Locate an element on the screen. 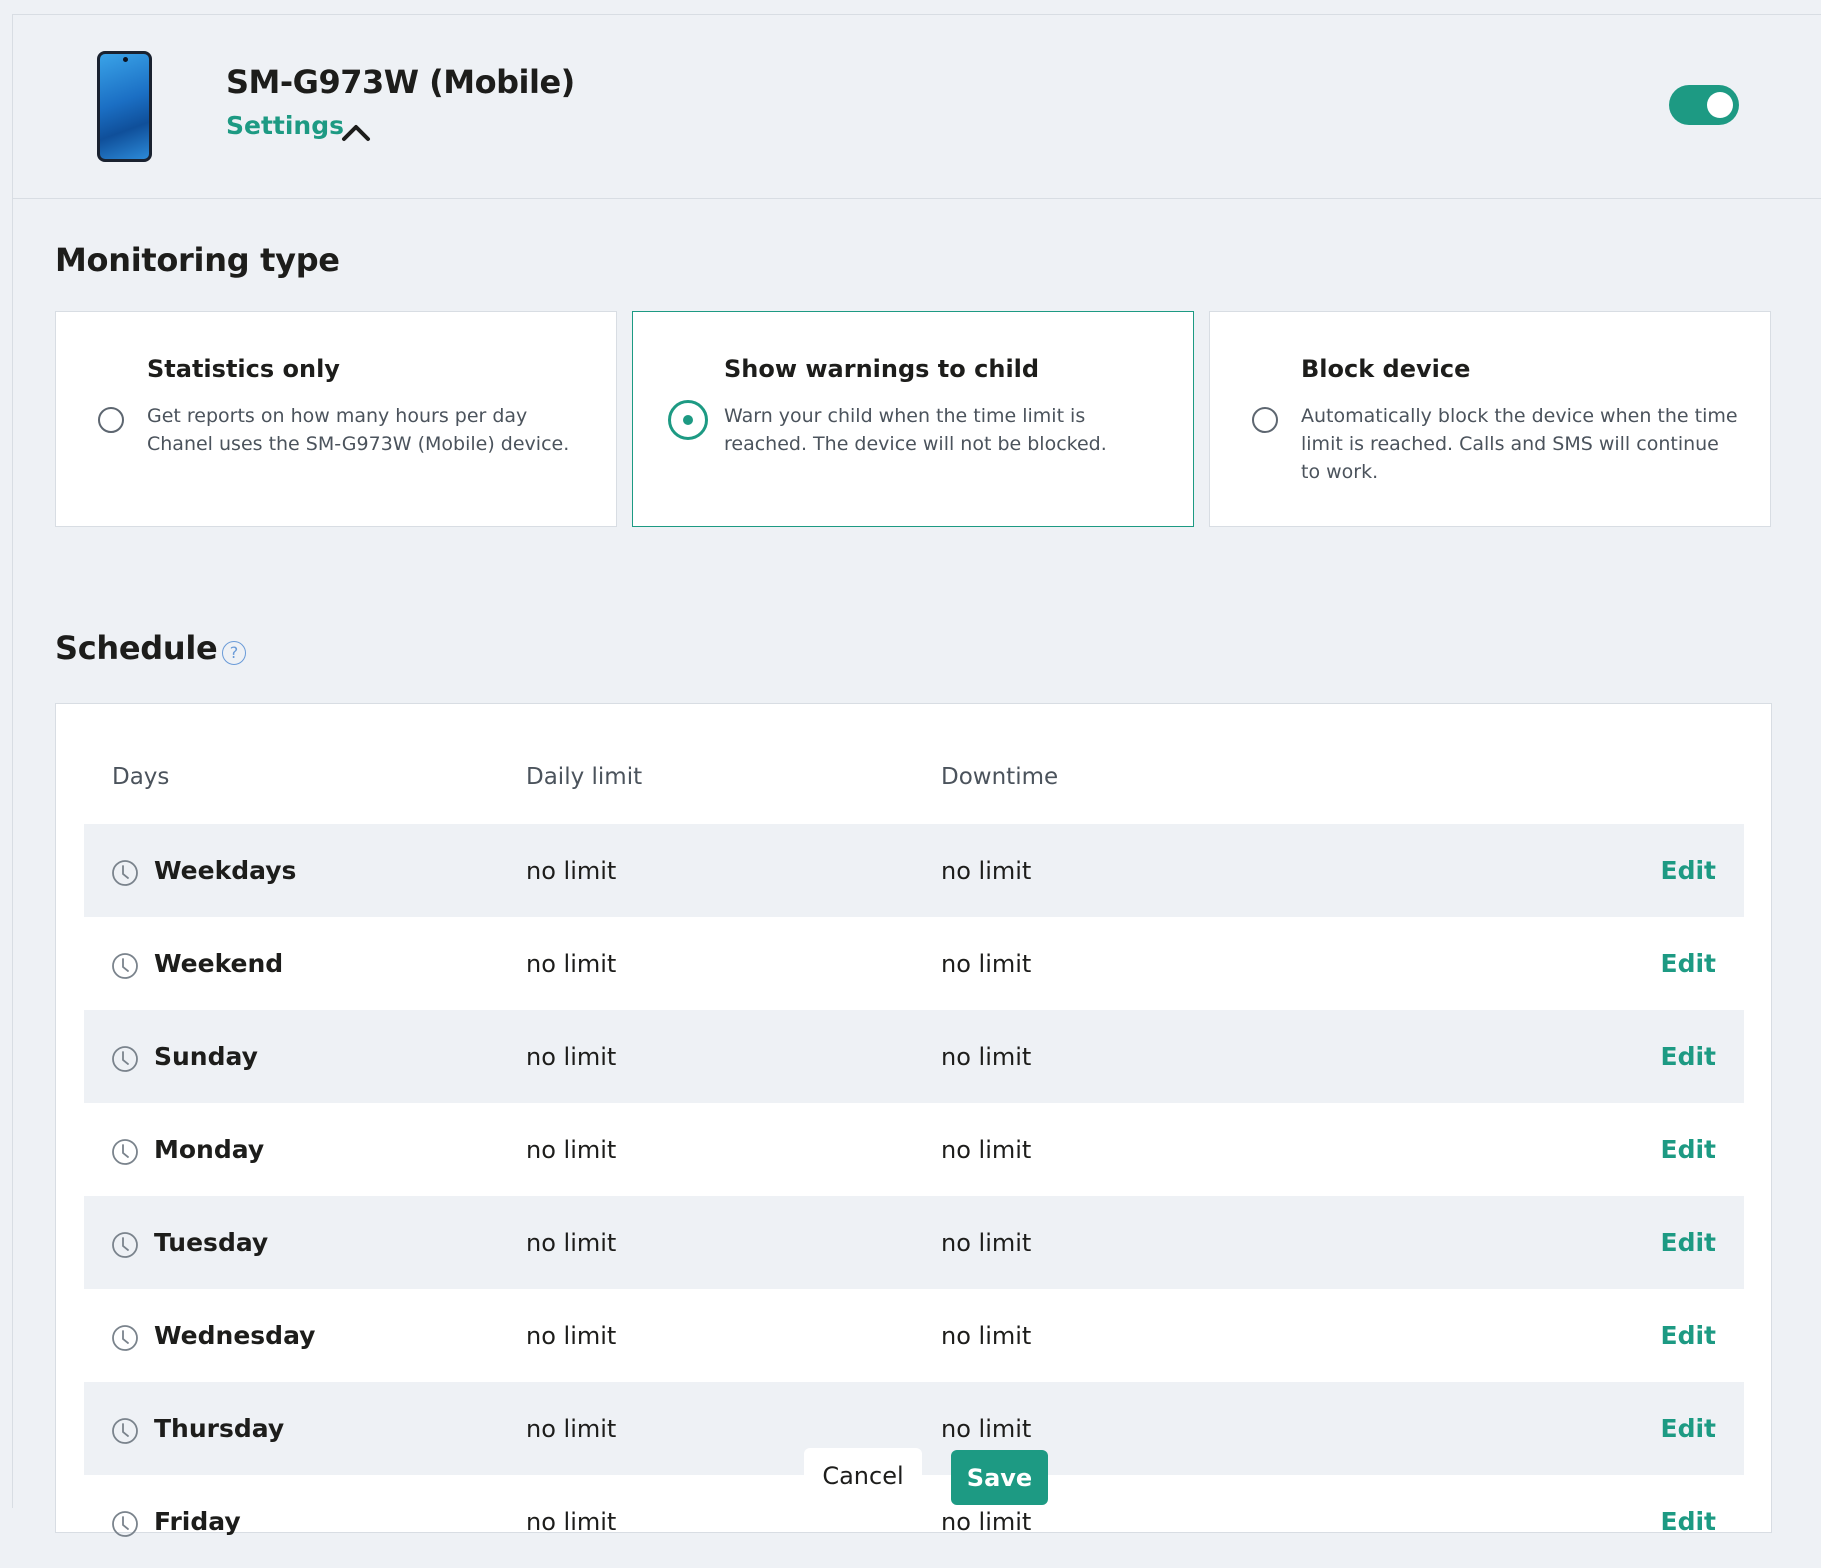 The image size is (1821, 1568). day-label: Sunday is located at coordinates (206, 1056).